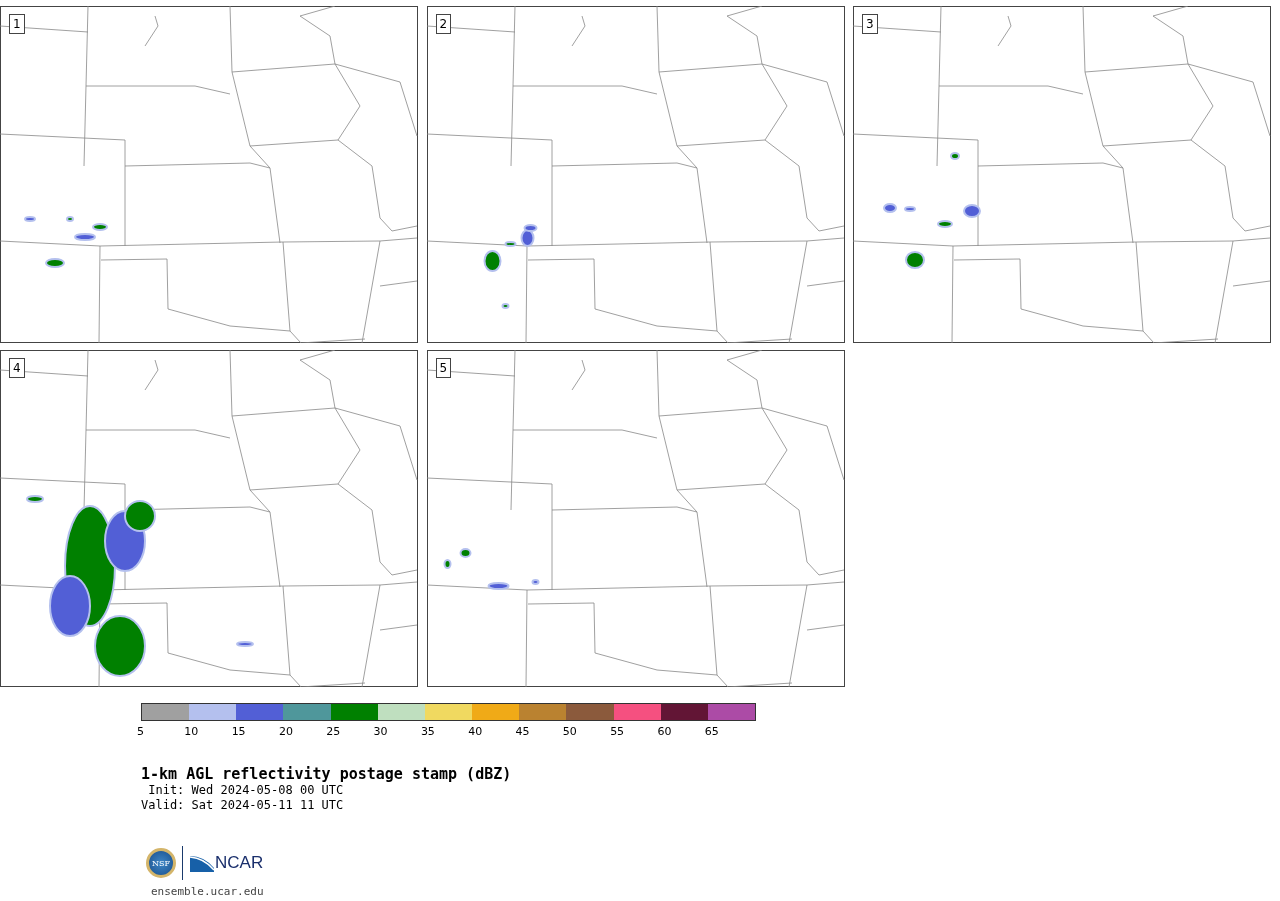 Image resolution: width=1280 pixels, height=901 pixels. Describe the element at coordinates (208, 891) in the screenshot. I see `site-url: ensemble.ucar.edu` at that location.